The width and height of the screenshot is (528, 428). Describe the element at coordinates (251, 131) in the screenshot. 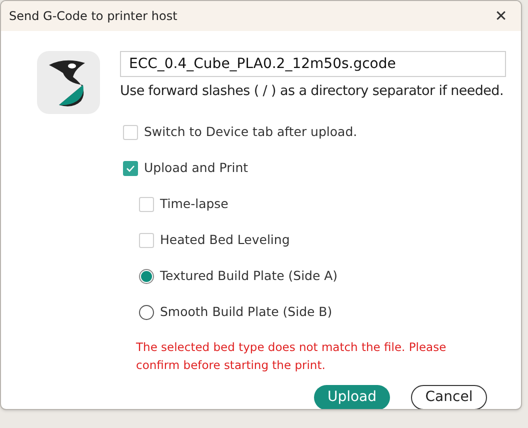

I see `option-label: Switch to Device tab after upload.` at that location.